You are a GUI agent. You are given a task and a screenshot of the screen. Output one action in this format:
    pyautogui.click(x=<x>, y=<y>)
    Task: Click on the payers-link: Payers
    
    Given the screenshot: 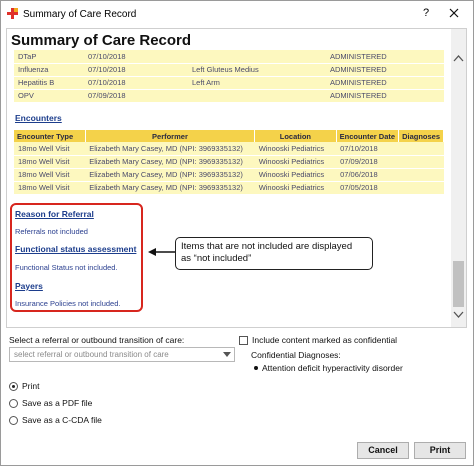 What is the action you would take?
    pyautogui.click(x=29, y=286)
    